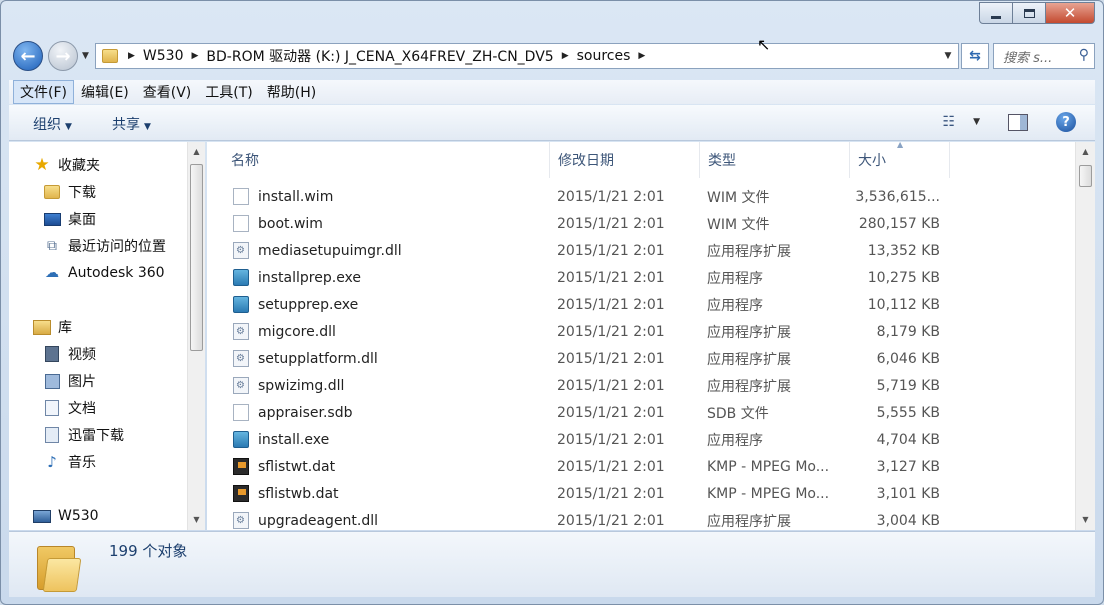  Describe the element at coordinates (641, 385) in the screenshot. I see `table-row: spwizimg.dll2015/1/21 2:01应用程序扩展5,719 KB` at that location.